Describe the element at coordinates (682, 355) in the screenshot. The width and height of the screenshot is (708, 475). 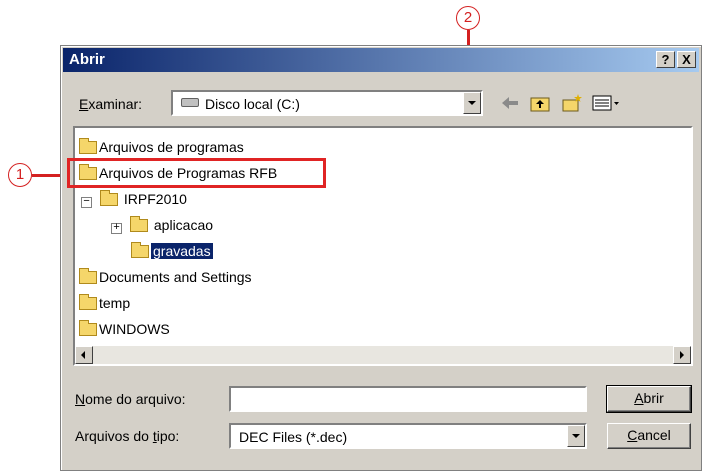
I see `scroll-right-button` at that location.